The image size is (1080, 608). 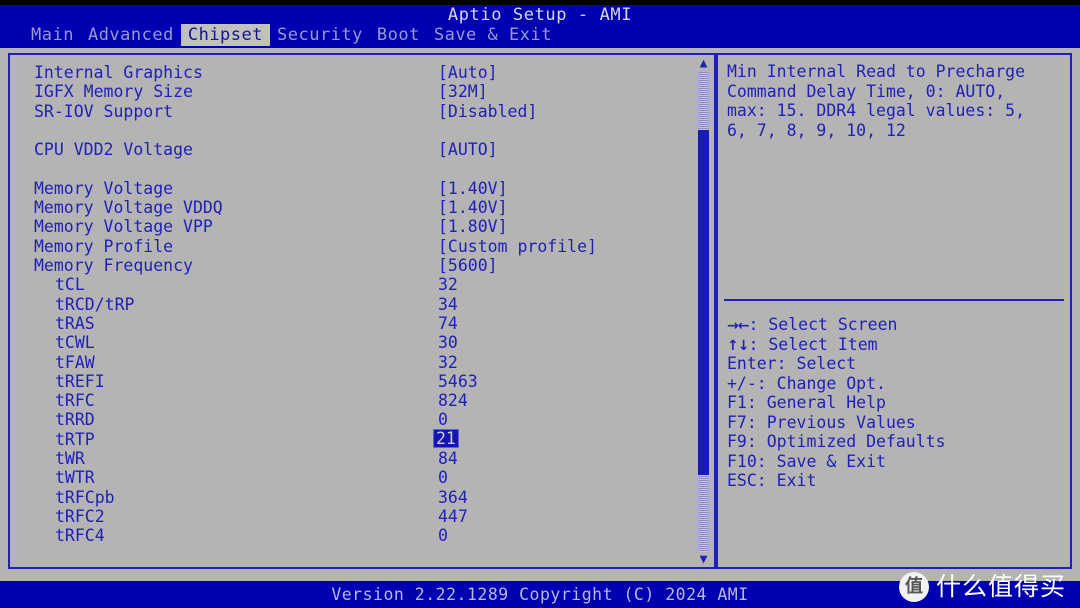 I want to click on setting-label: tRFC4, so click(x=80, y=536).